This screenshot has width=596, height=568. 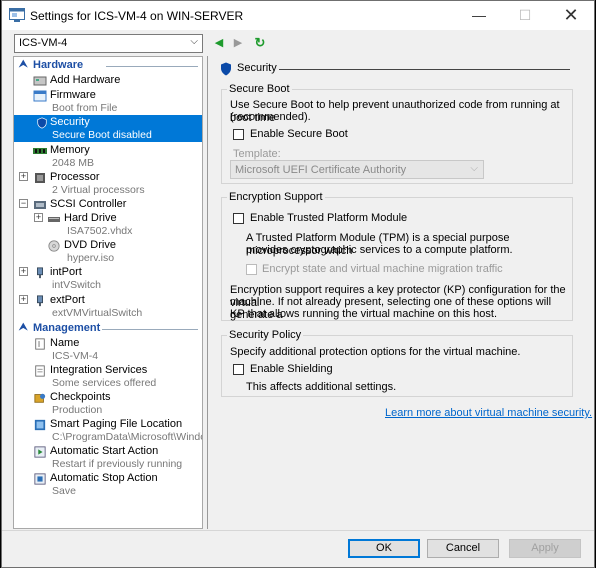 I want to click on tree-item-label: Hard Drive, so click(x=90, y=218).